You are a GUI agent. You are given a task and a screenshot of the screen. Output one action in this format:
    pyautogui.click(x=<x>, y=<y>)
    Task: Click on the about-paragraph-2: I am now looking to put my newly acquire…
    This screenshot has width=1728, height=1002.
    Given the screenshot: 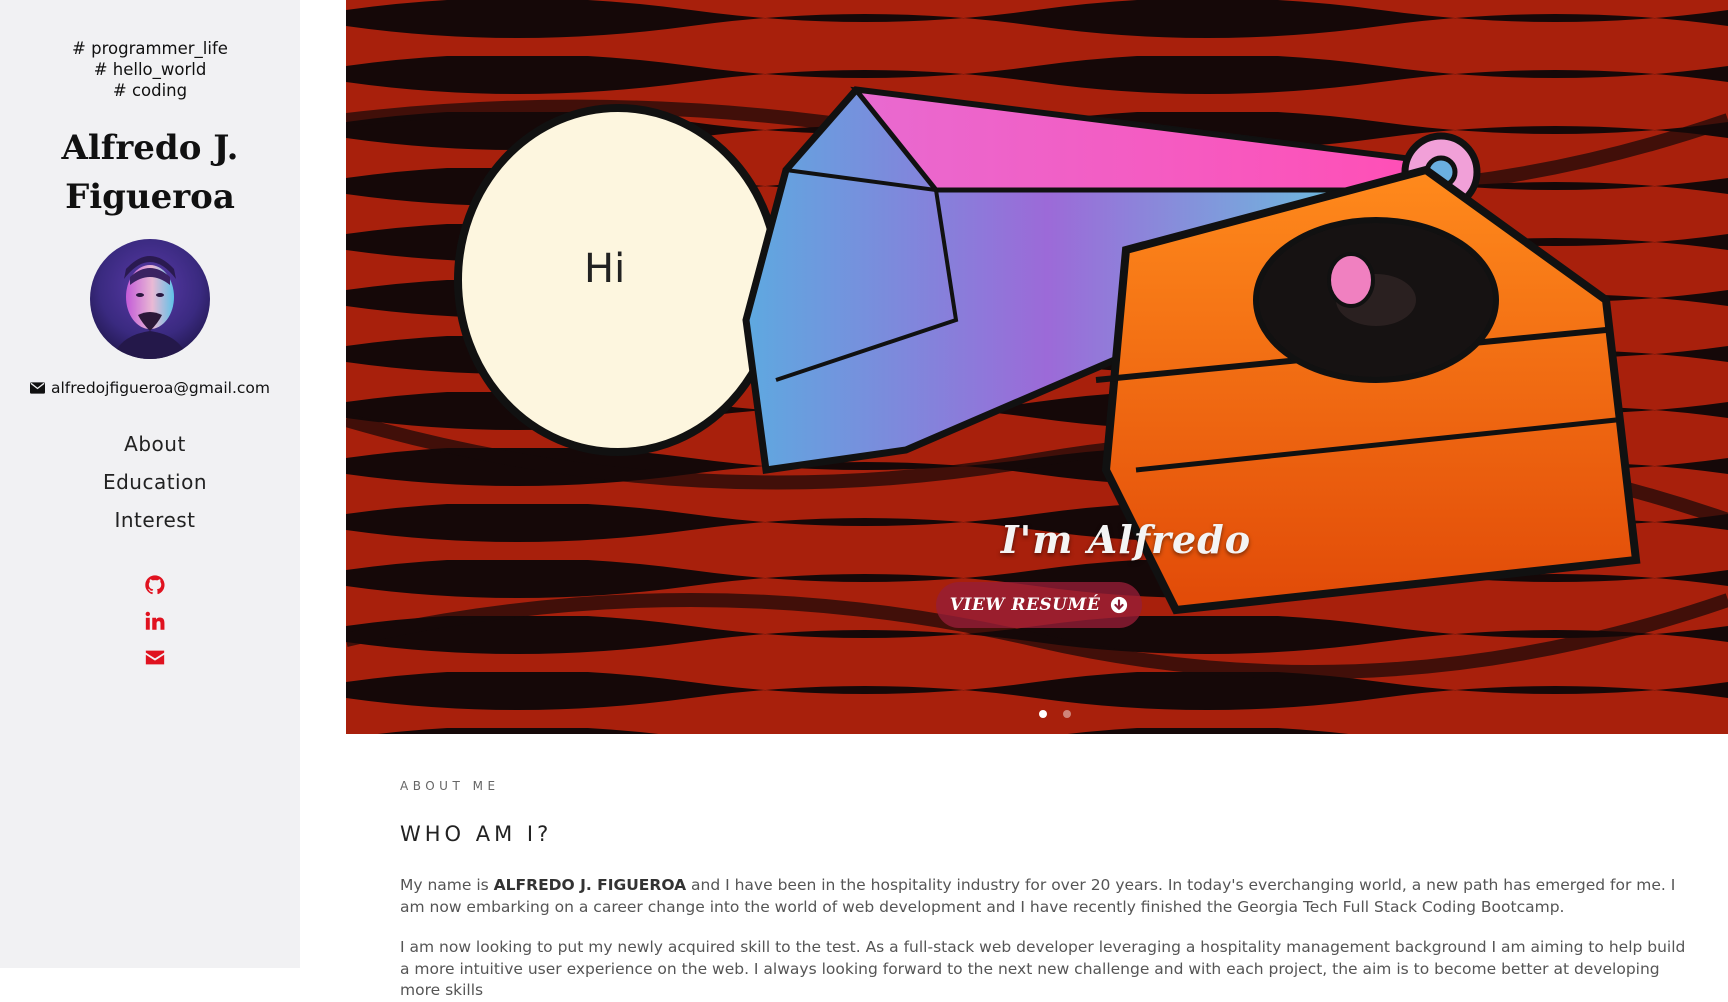 What is the action you would take?
    pyautogui.click(x=1043, y=968)
    